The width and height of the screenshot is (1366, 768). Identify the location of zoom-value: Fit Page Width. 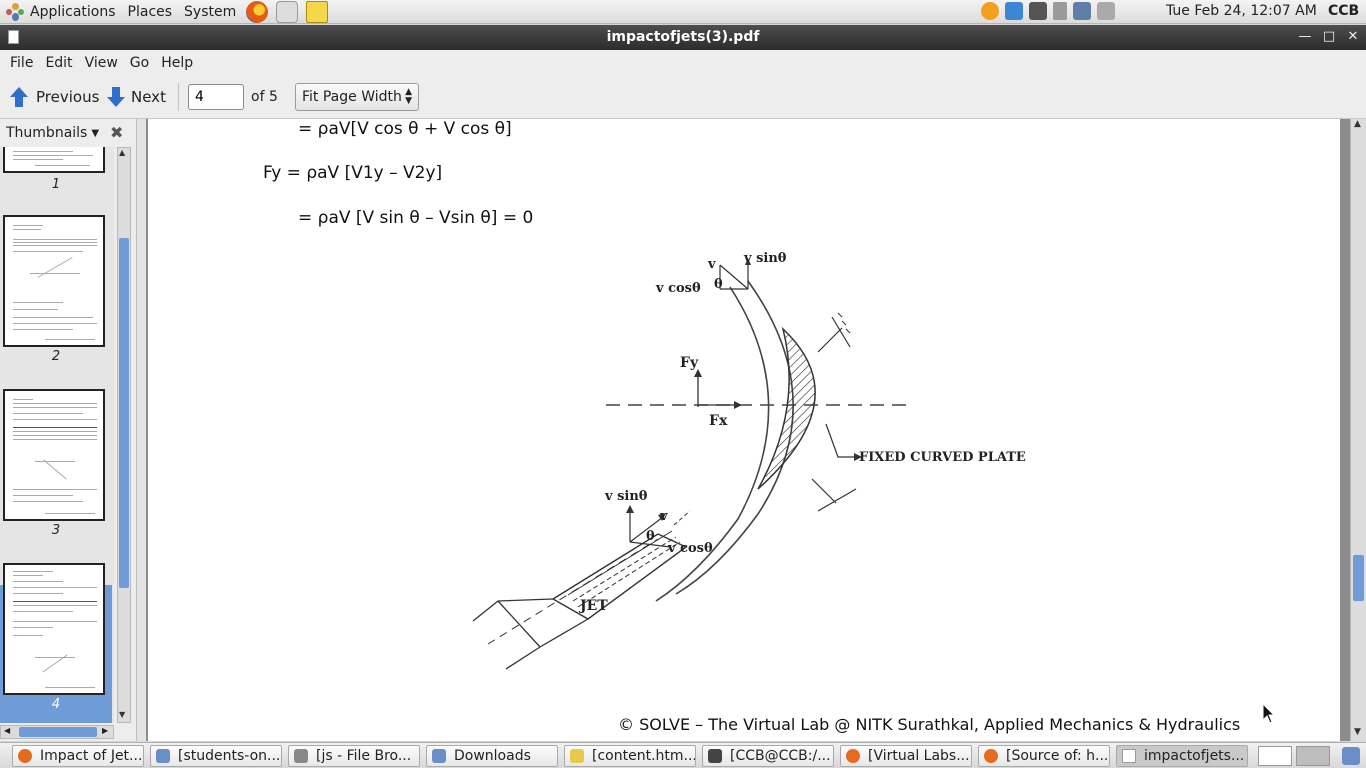
(352, 97).